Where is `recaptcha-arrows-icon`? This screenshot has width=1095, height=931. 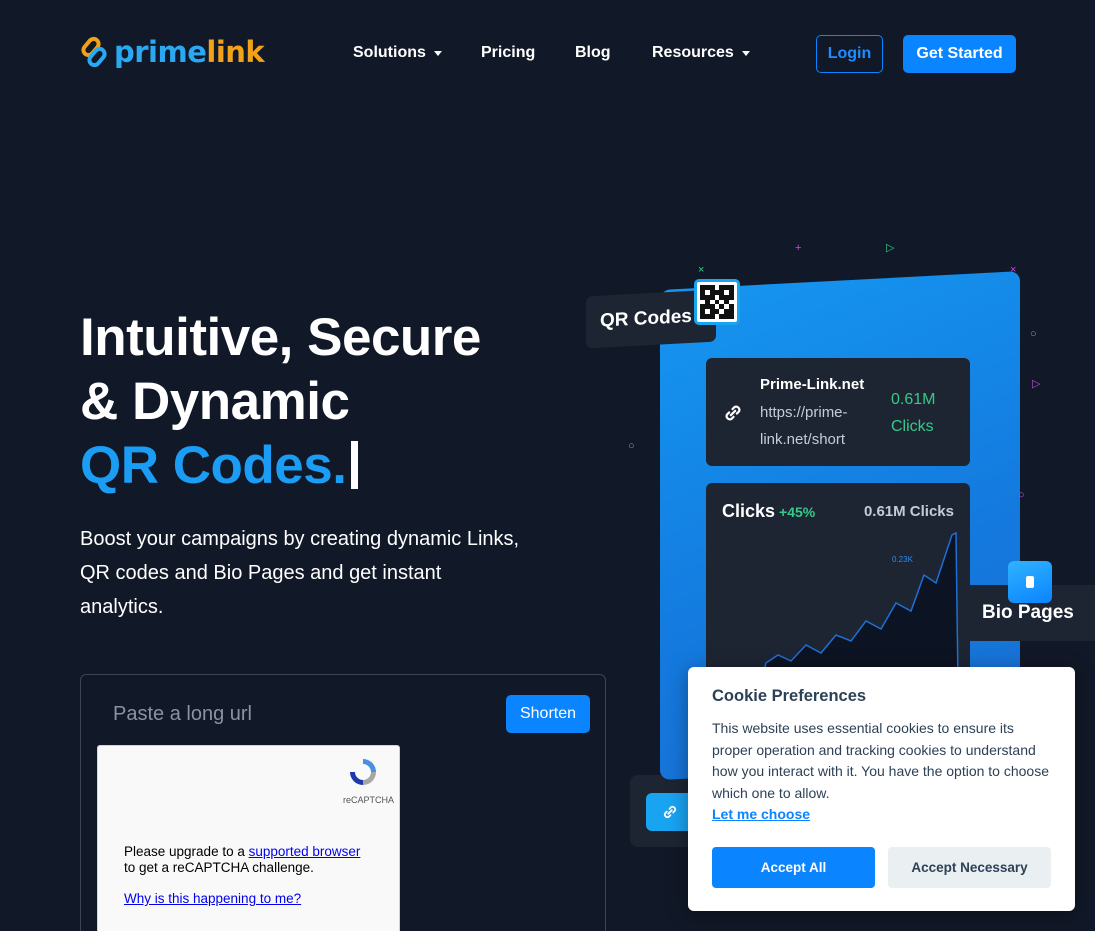 recaptcha-arrows-icon is located at coordinates (363, 772).